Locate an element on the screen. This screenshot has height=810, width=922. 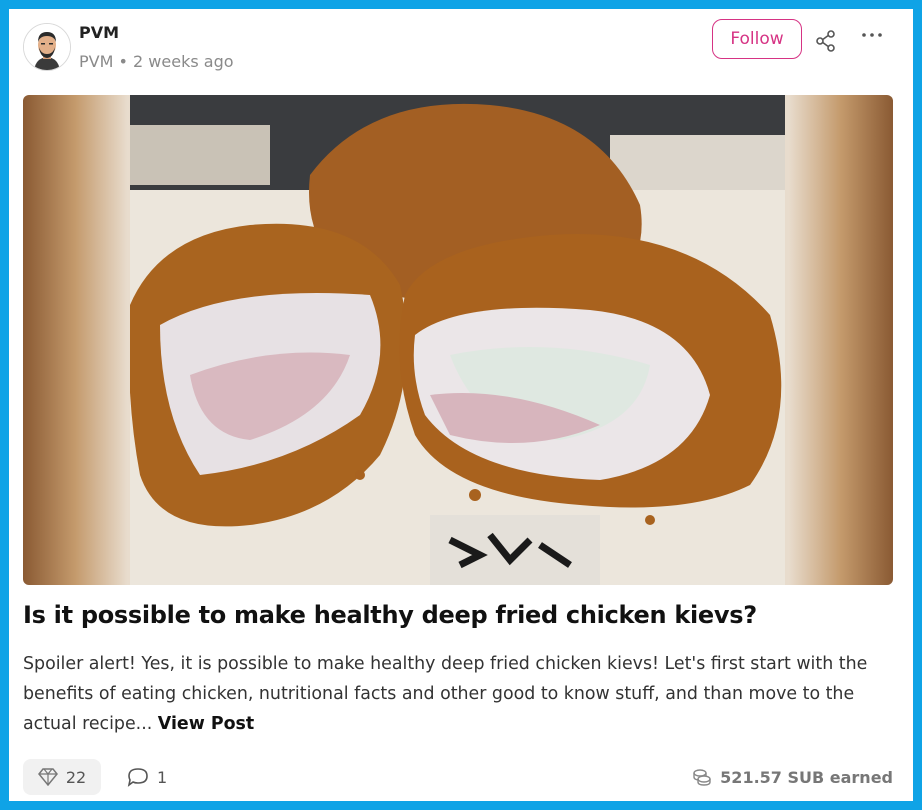
comment-count: 1 is located at coordinates (162, 777).